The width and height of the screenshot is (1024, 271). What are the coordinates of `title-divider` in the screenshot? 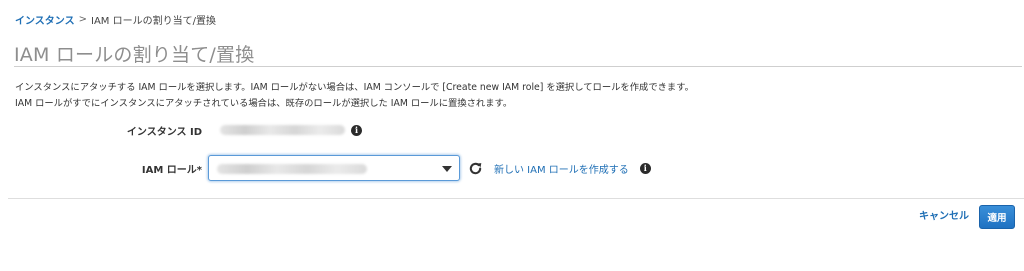 It's located at (518, 66).